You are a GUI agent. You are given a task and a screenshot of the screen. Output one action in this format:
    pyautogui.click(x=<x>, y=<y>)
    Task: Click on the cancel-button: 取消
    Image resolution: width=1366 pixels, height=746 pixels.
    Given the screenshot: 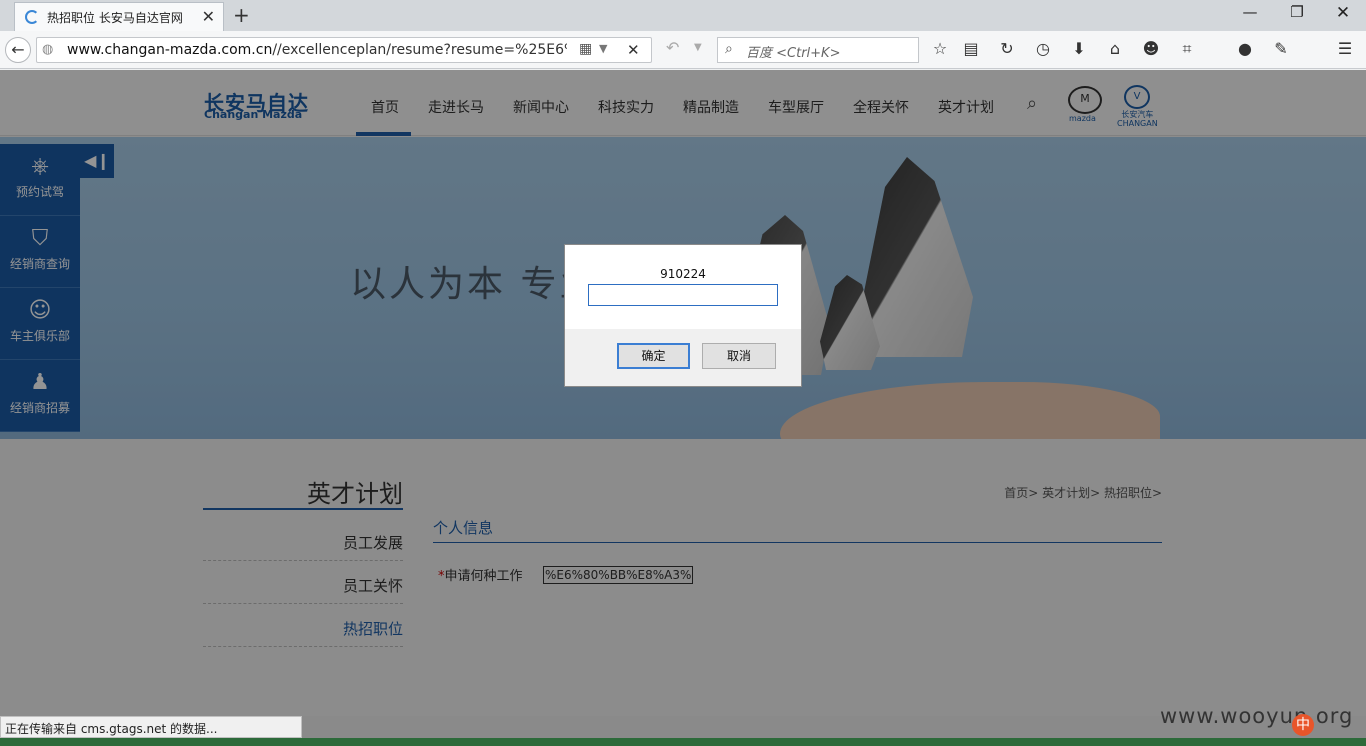 What is the action you would take?
    pyautogui.click(x=739, y=356)
    